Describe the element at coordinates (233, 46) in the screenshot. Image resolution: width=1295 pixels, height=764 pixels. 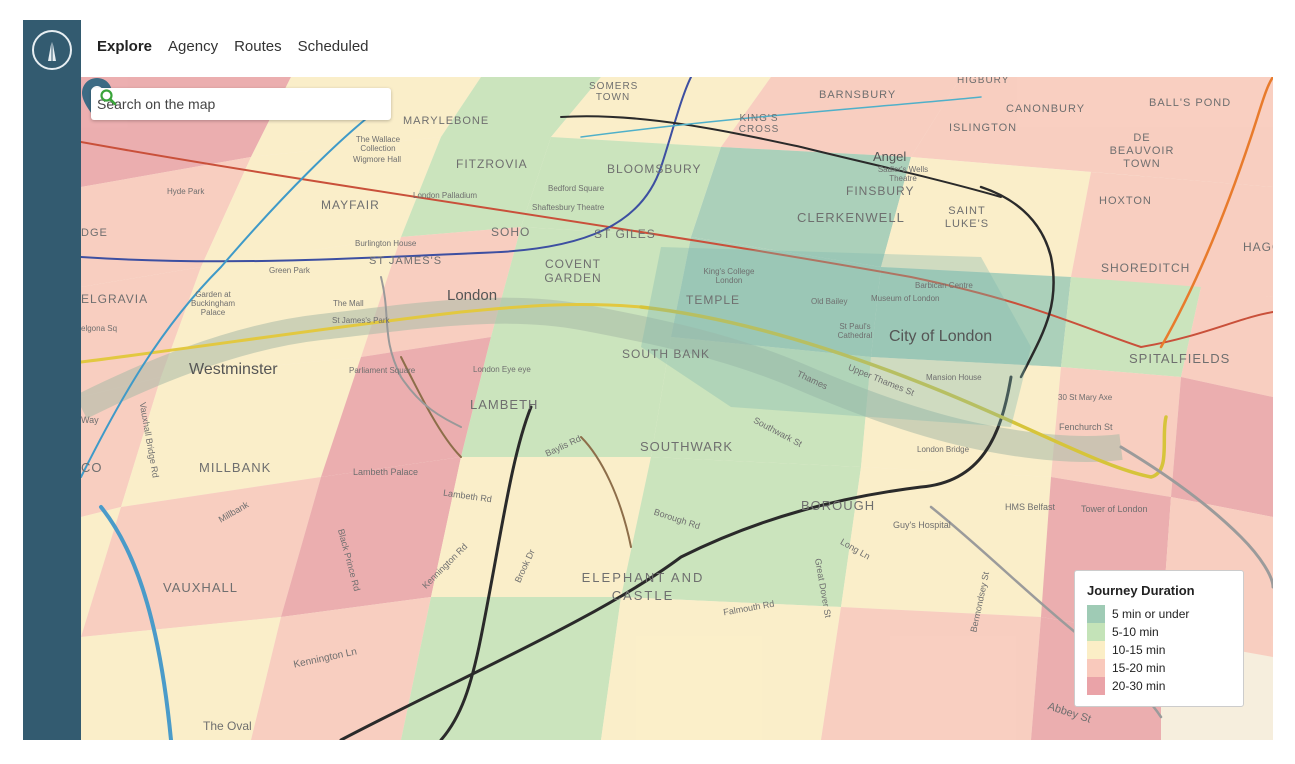
I see `nav-menu: Explore Agency Routes Scheduled` at that location.